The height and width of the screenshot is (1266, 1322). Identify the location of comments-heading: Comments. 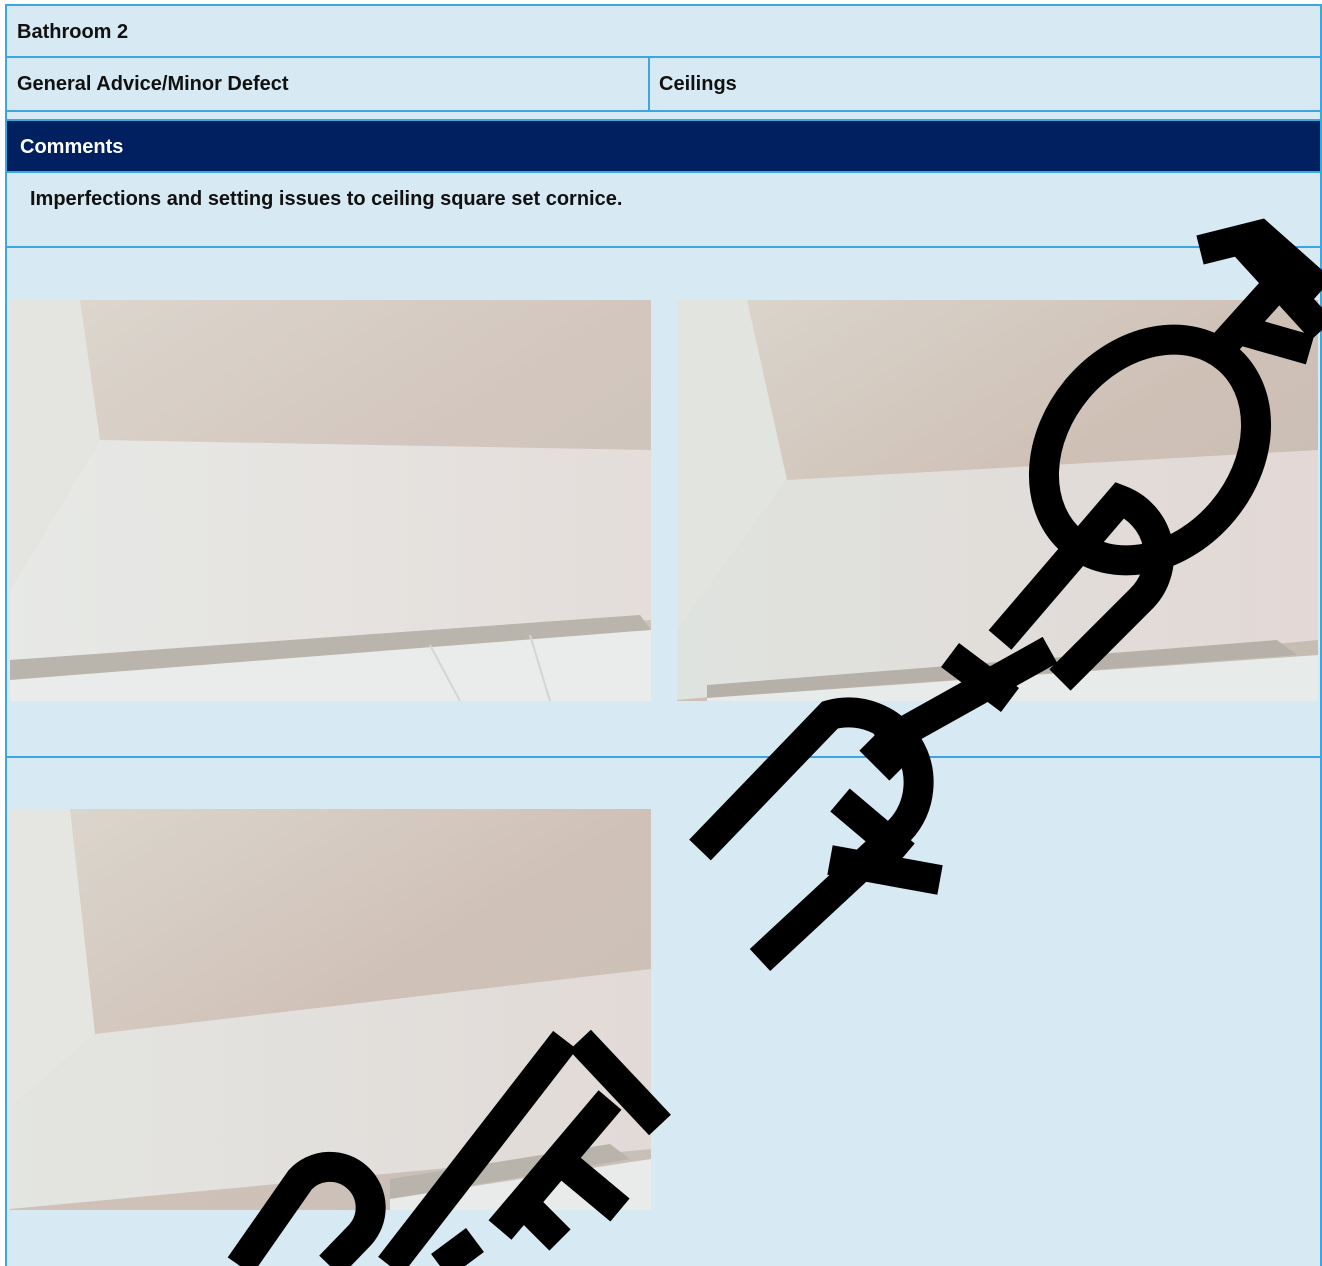
(72, 147).